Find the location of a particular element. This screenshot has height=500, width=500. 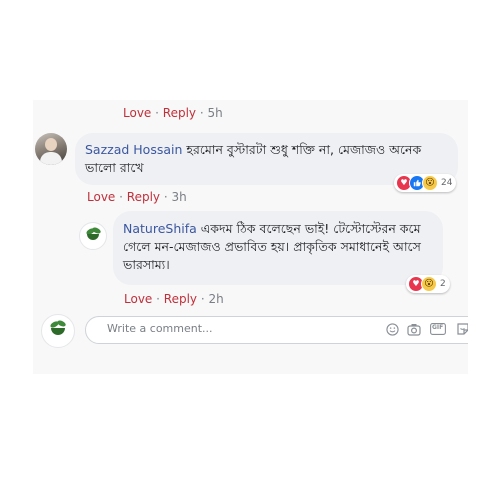

gif-icon: GIF is located at coordinates (438, 329).